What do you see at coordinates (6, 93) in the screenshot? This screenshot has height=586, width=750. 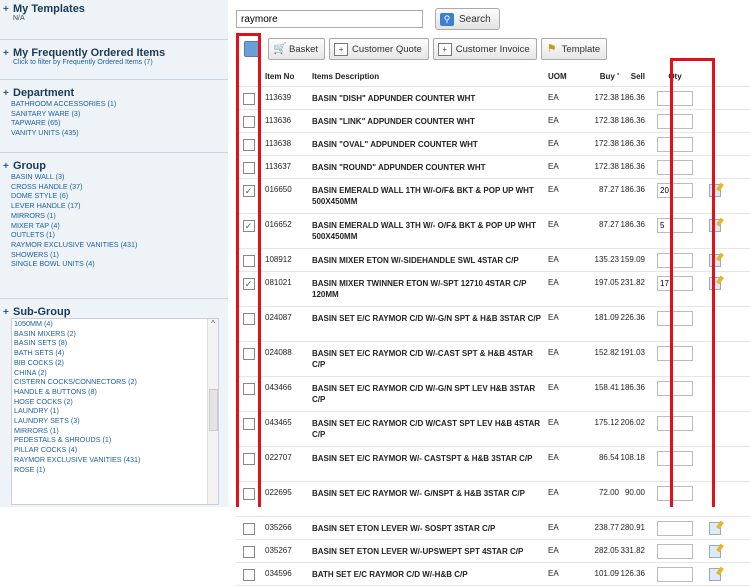 I see `expand-icon: +` at bounding box center [6, 93].